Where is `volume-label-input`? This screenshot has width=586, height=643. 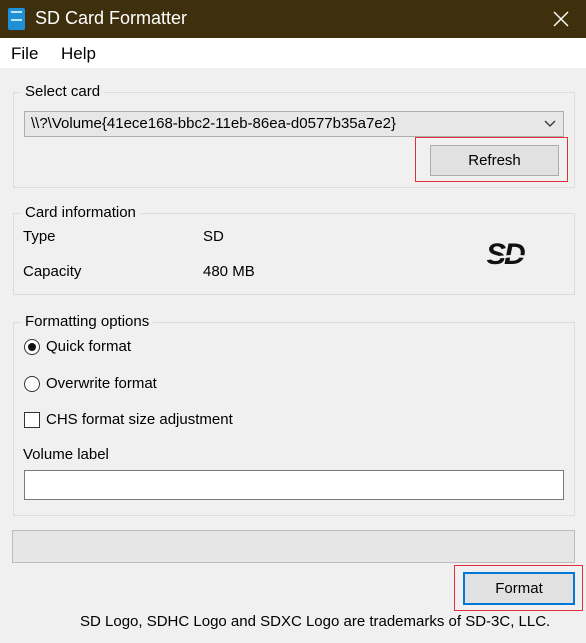
volume-label-input is located at coordinates (294, 485).